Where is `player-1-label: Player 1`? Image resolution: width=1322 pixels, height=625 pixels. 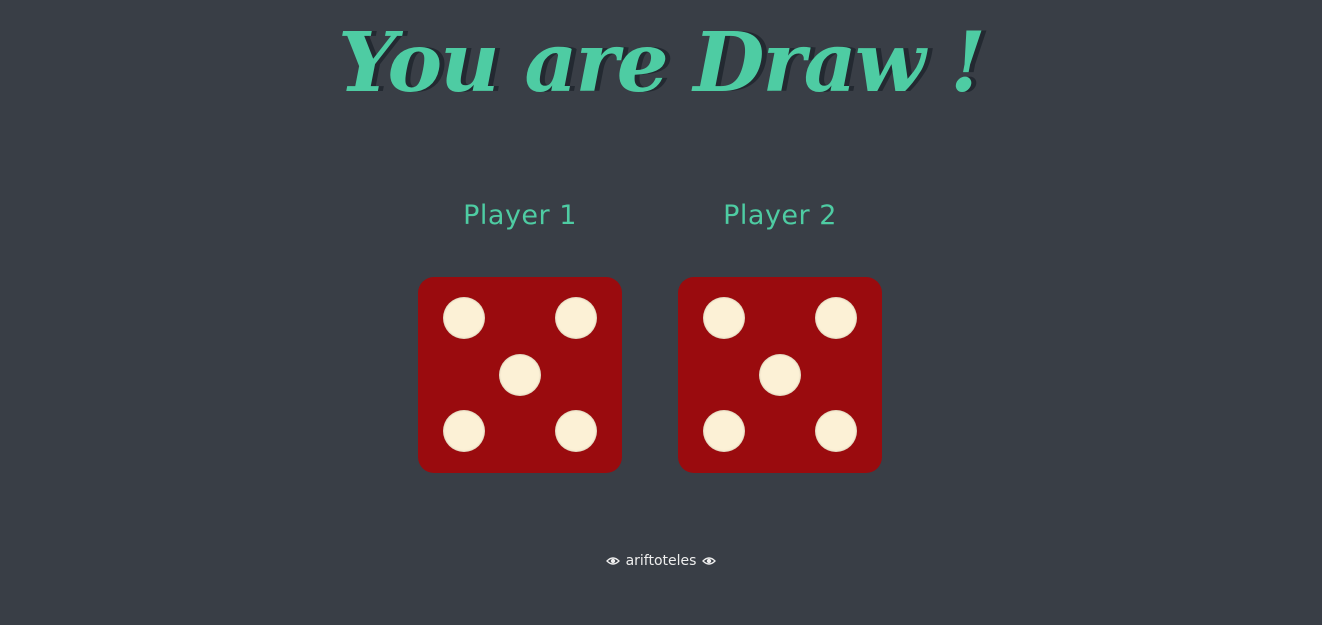 player-1-label: Player 1 is located at coordinates (520, 215).